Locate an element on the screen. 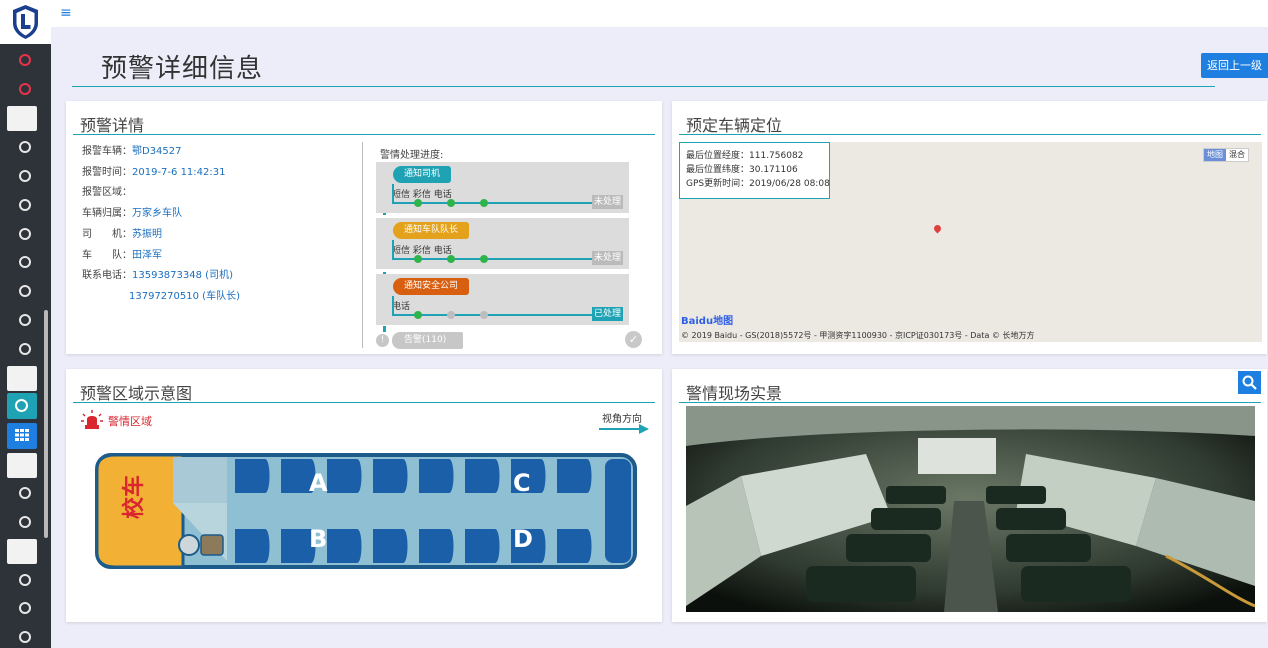 Image resolution: width=1268 pixels, height=648 pixels. bus-interior-photo is located at coordinates (970, 509).